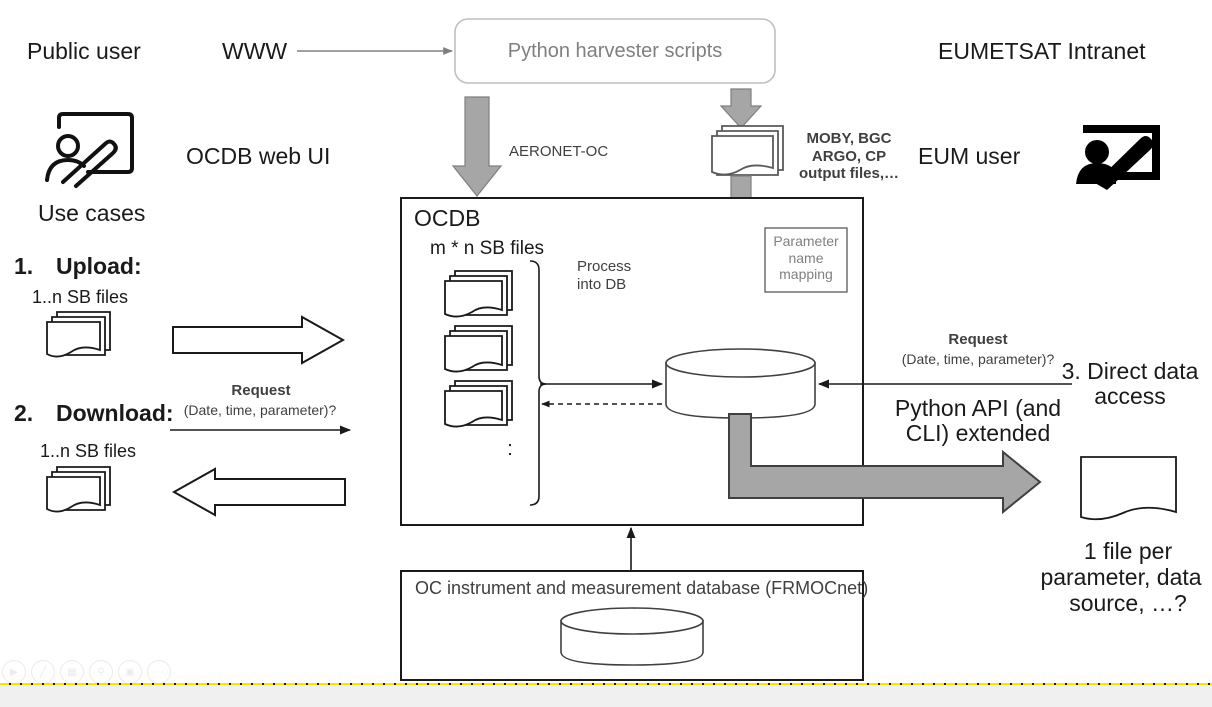 The width and height of the screenshot is (1212, 707). Describe the element at coordinates (101, 672) in the screenshot. I see `magnifier-icon: ⚲` at that location.